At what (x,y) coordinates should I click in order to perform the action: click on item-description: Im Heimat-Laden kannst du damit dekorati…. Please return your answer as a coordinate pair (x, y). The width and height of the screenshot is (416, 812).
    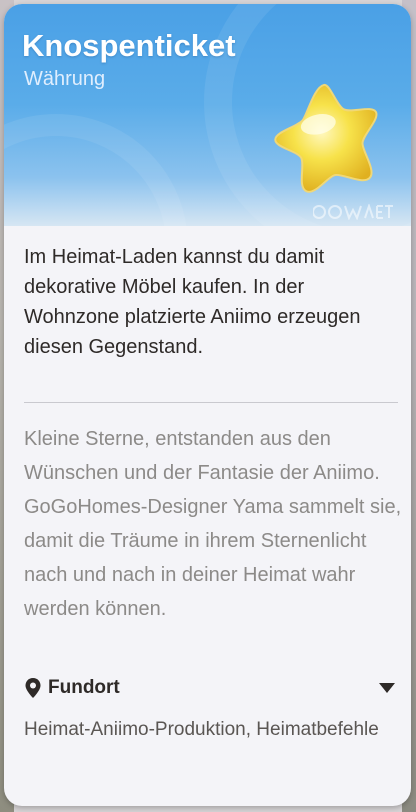
    Looking at the image, I should click on (192, 302).